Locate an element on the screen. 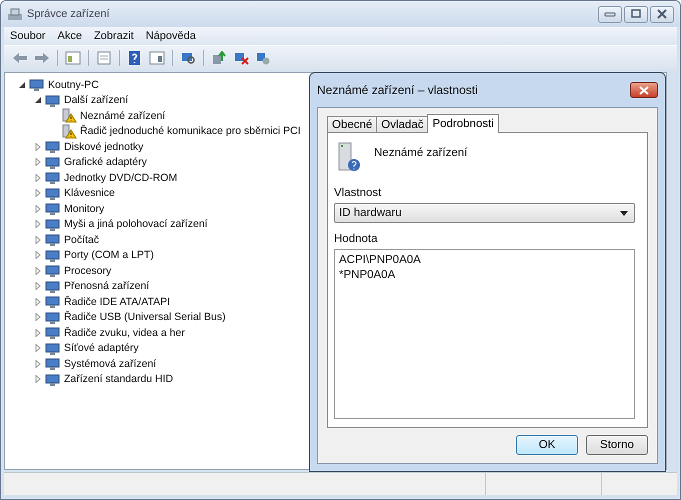 The width and height of the screenshot is (681, 500). tree-item: Koutny-PC is located at coordinates (73, 84).